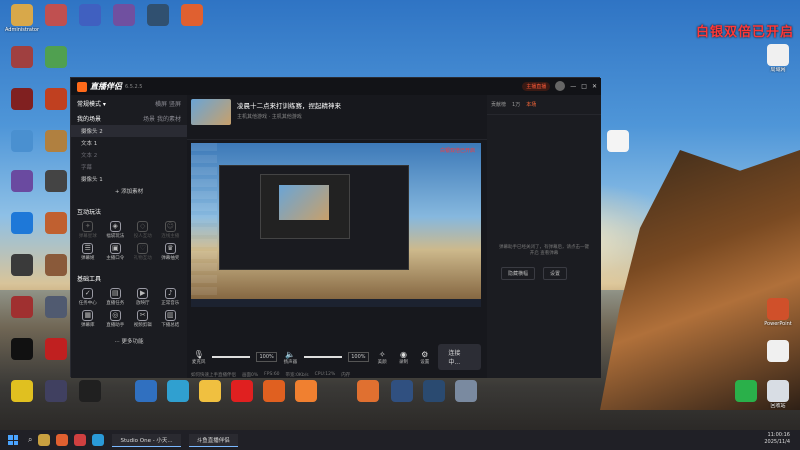 The image size is (800, 450). What do you see at coordinates (129, 191) in the screenshot?
I see `add-source-button: + 添加素材` at bounding box center [129, 191].